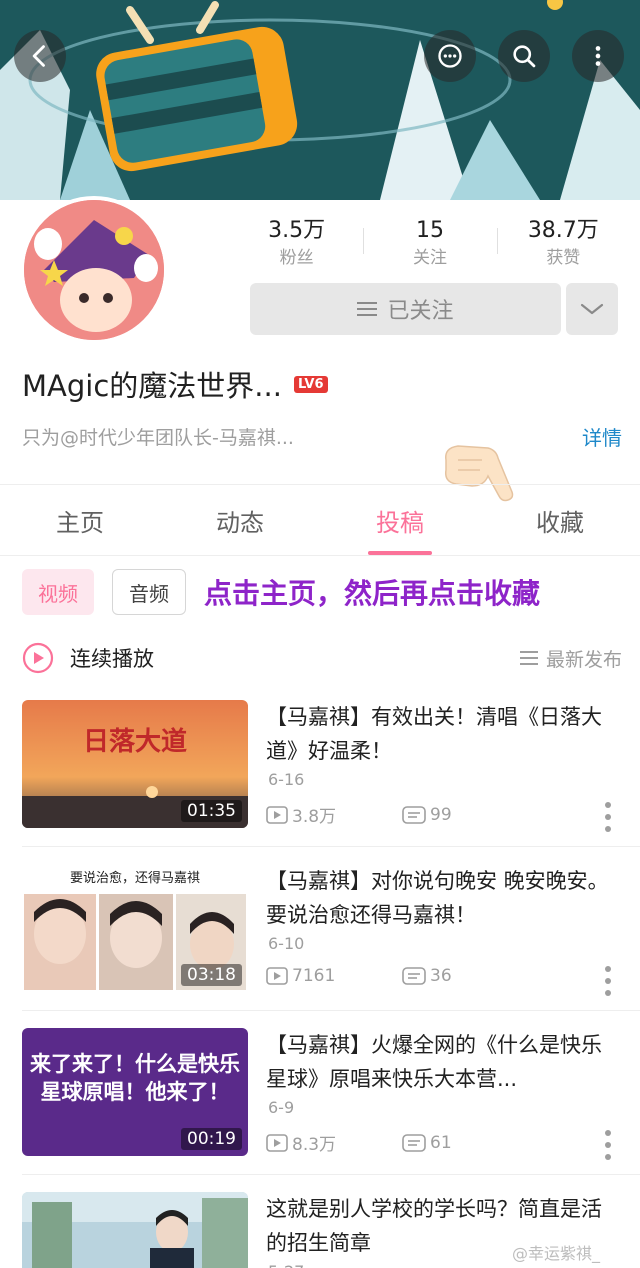  I want to click on play-count: 7161, so click(334, 976).